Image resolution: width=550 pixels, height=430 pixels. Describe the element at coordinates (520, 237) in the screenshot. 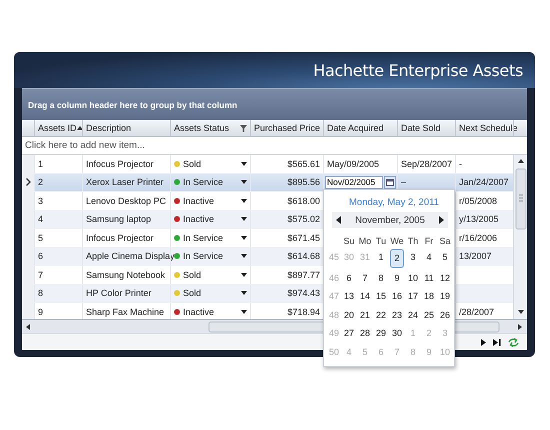

I see `vertical-scrollbar` at that location.